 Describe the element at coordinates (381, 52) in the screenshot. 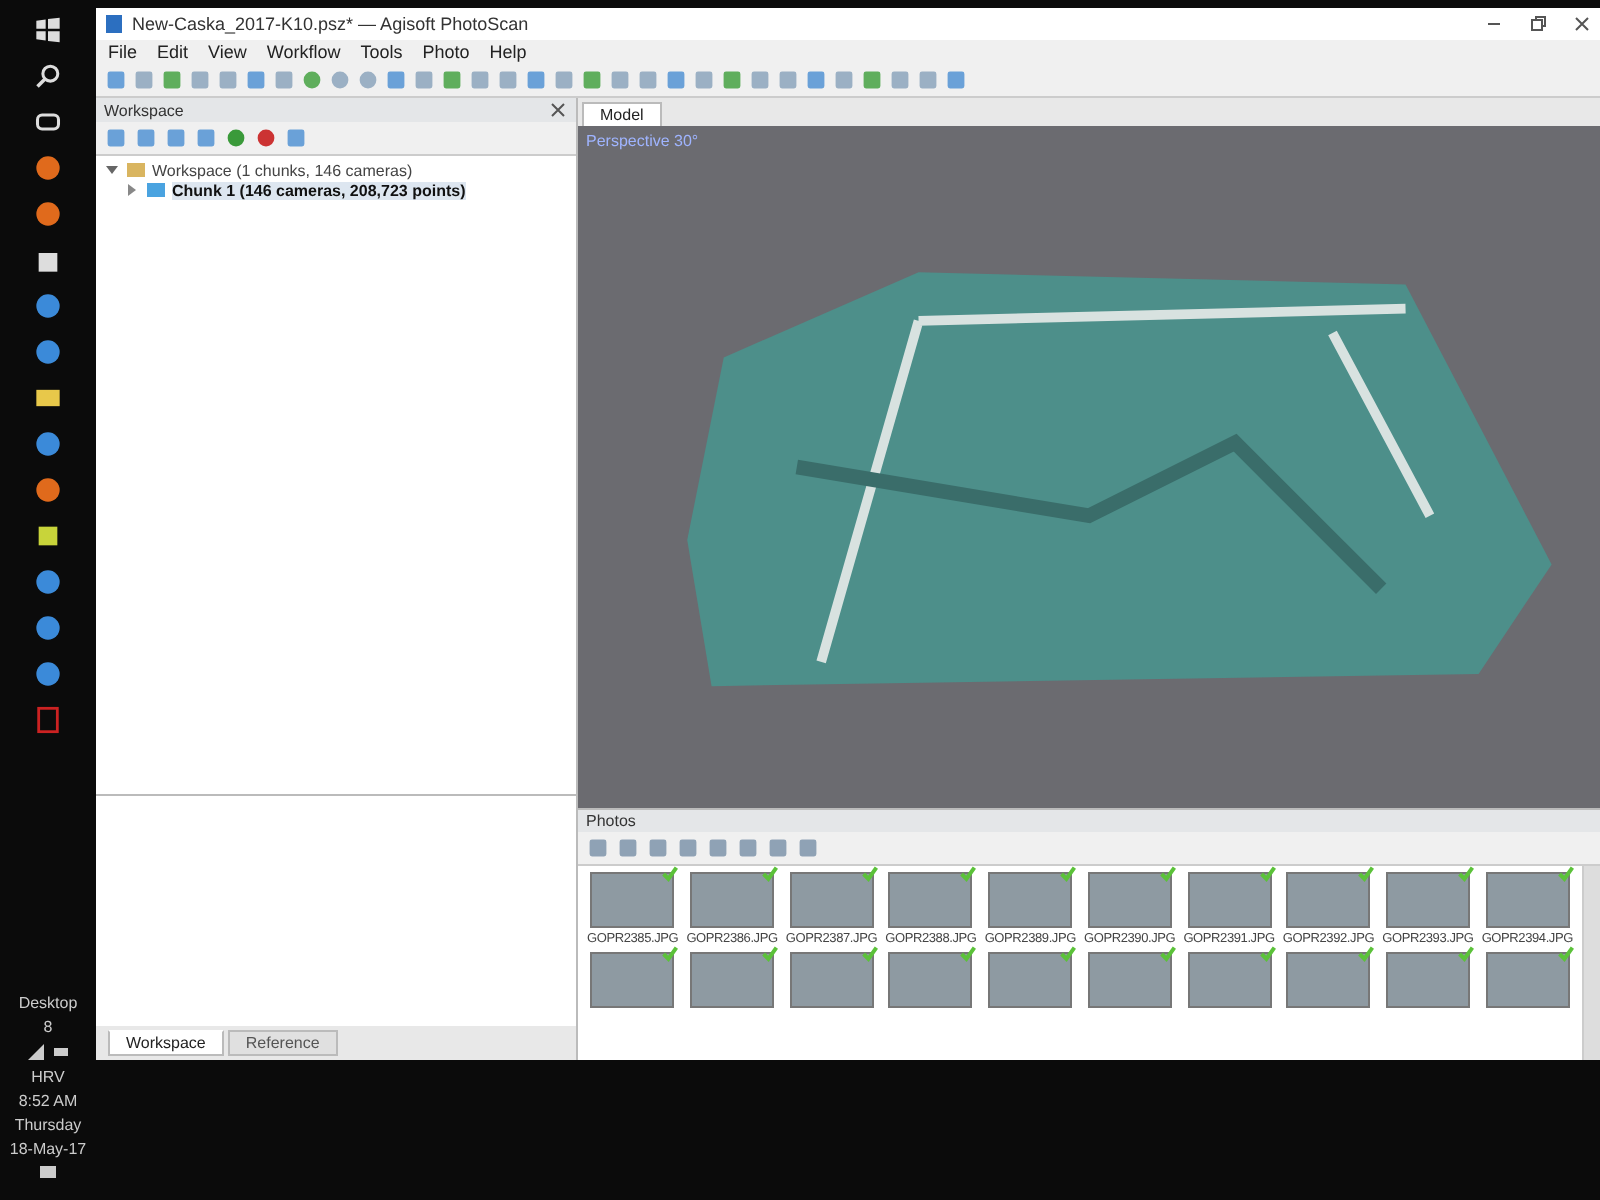

I see `menu-item: Tools` at that location.